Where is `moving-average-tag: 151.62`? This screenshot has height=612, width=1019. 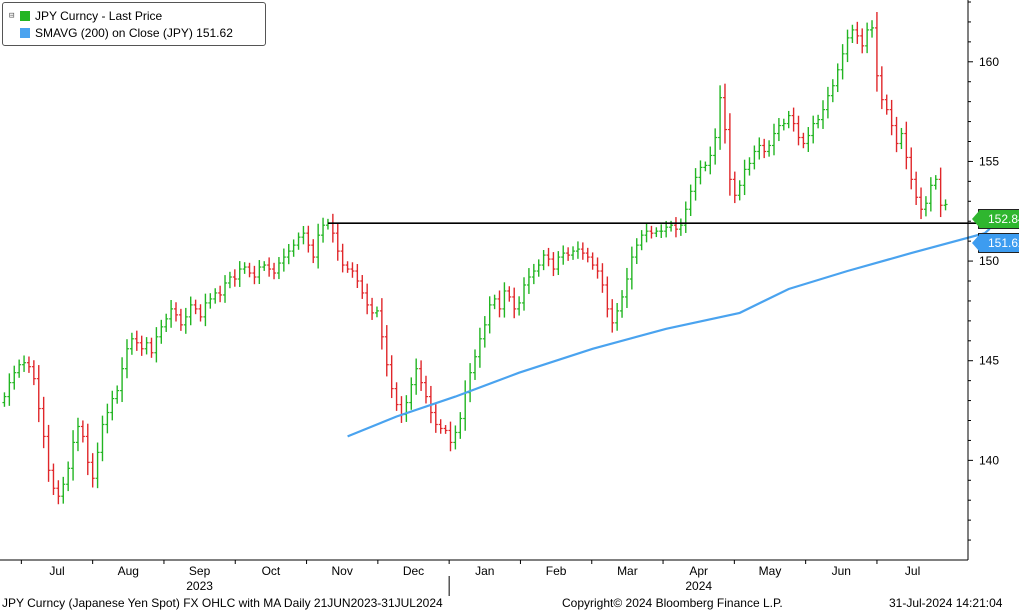
moving-average-tag: 151.62 is located at coordinates (995, 243).